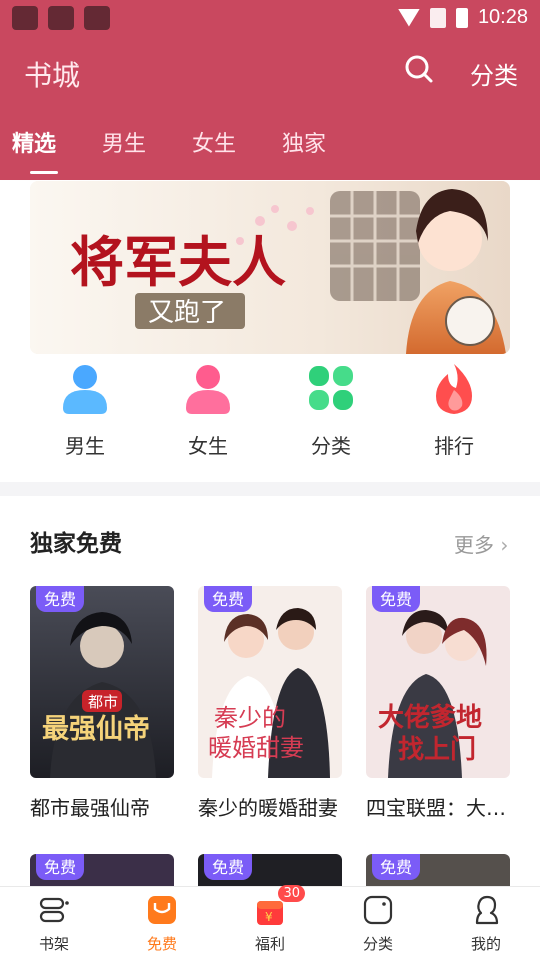 The width and height of the screenshot is (540, 960). I want to click on bottom-nav: 书架 免费 ¥ 30 福利 分类 我的, so click(270, 922).